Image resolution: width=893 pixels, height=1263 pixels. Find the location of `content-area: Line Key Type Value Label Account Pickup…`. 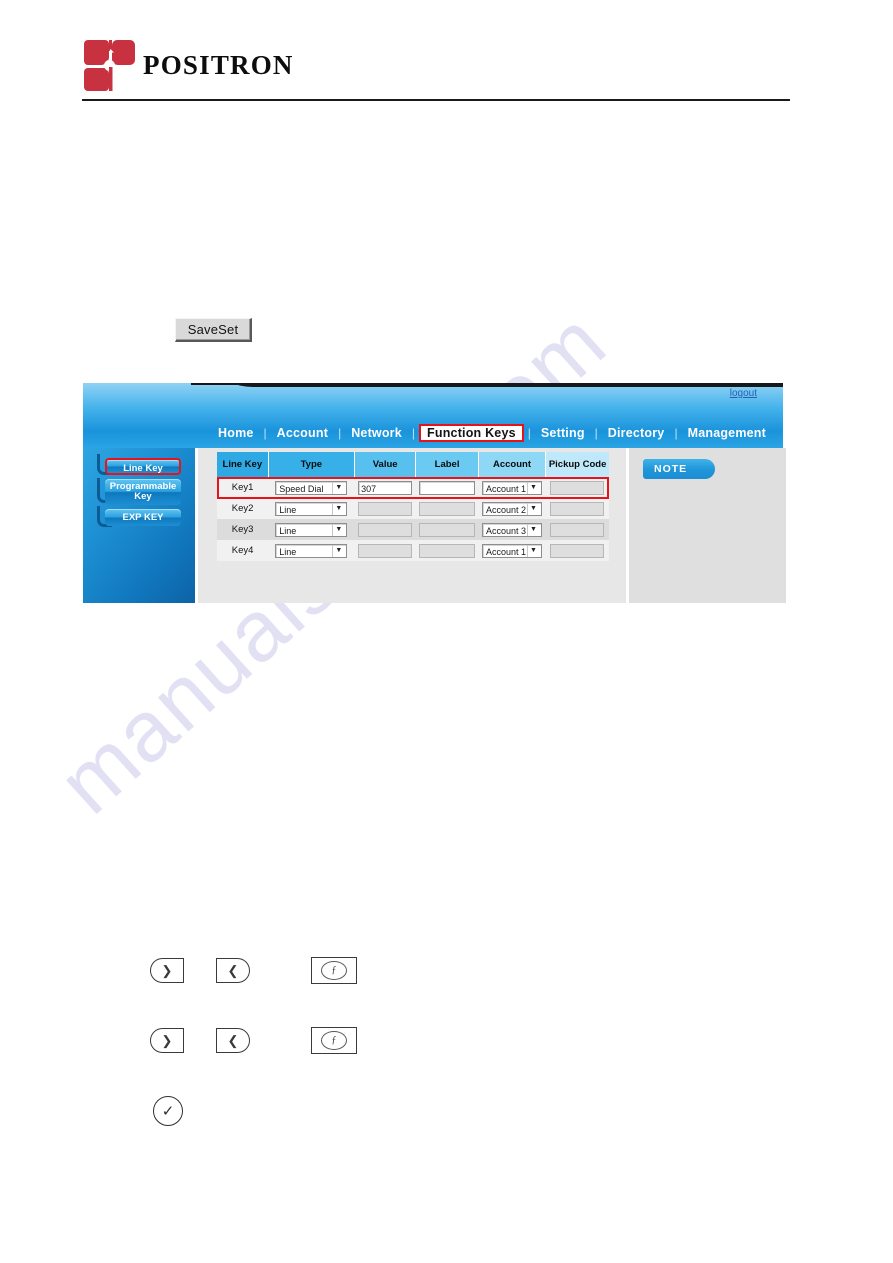

content-area: Line Key Type Value Label Account Pickup… is located at coordinates (490, 525).